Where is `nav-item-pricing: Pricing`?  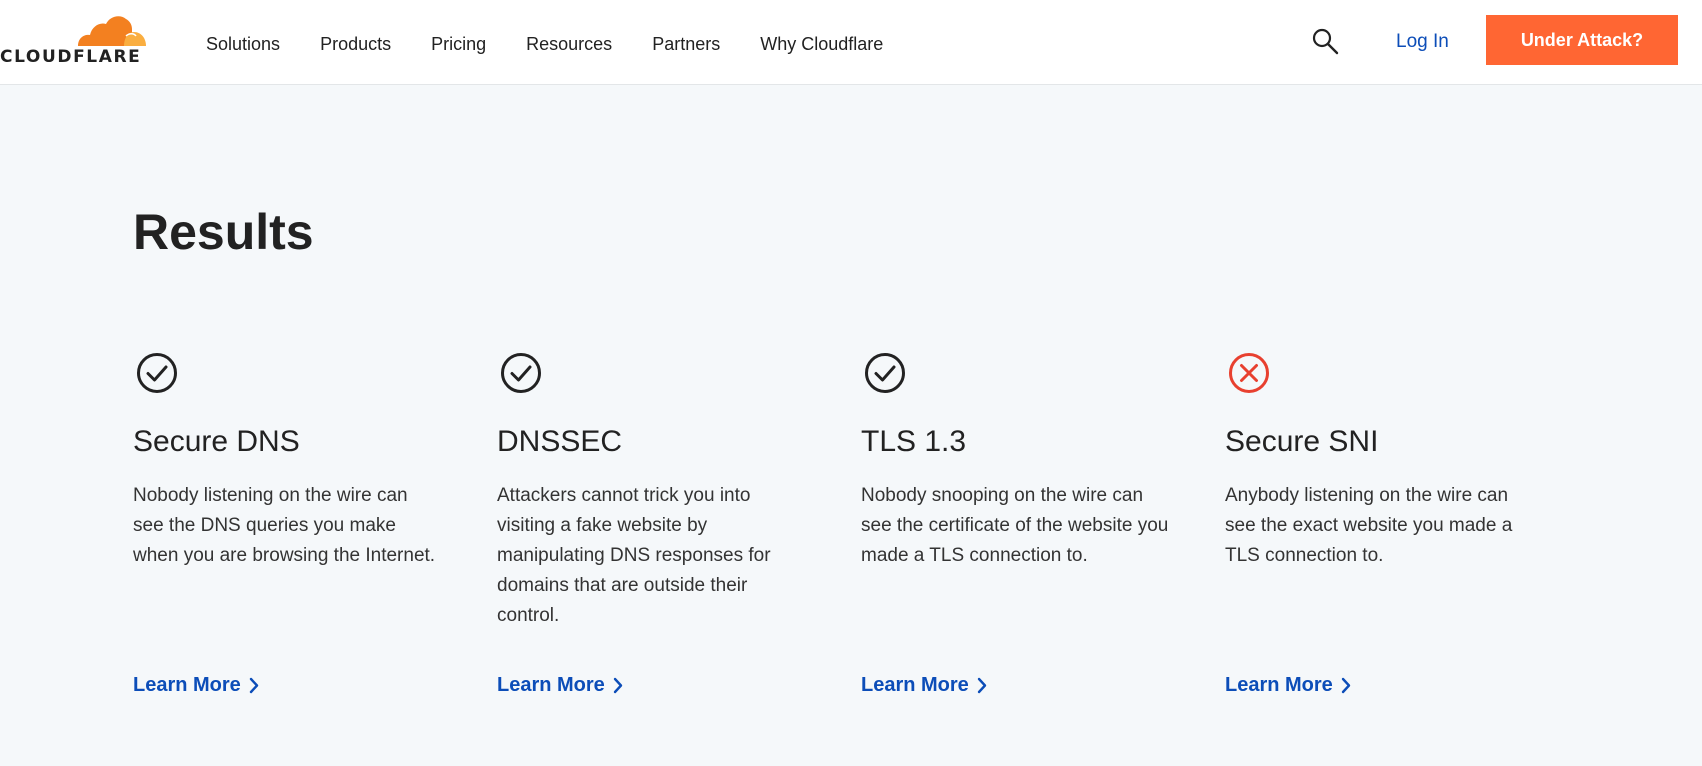 nav-item-pricing: Pricing is located at coordinates (458, 44).